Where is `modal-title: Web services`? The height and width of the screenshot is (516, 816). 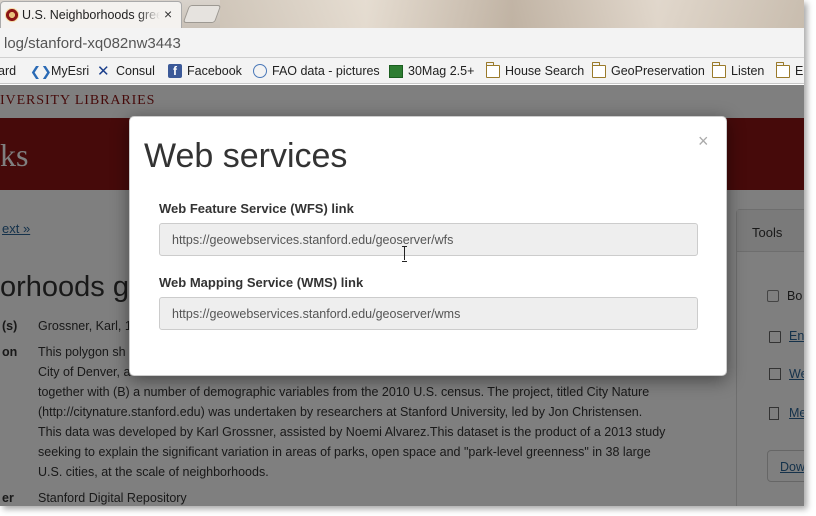
modal-title: Web services is located at coordinates (246, 156).